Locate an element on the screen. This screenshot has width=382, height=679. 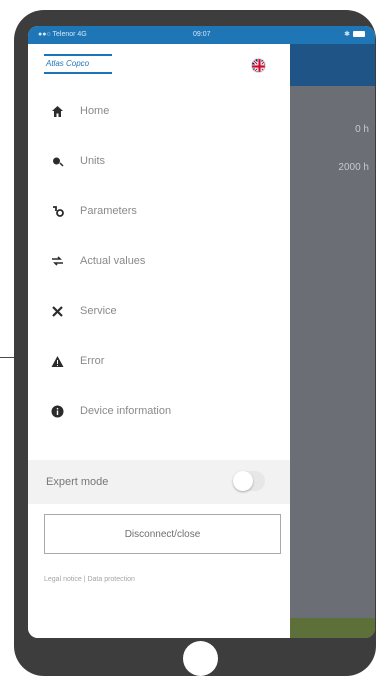
menu-item-home: Home is located at coordinates (159, 111).